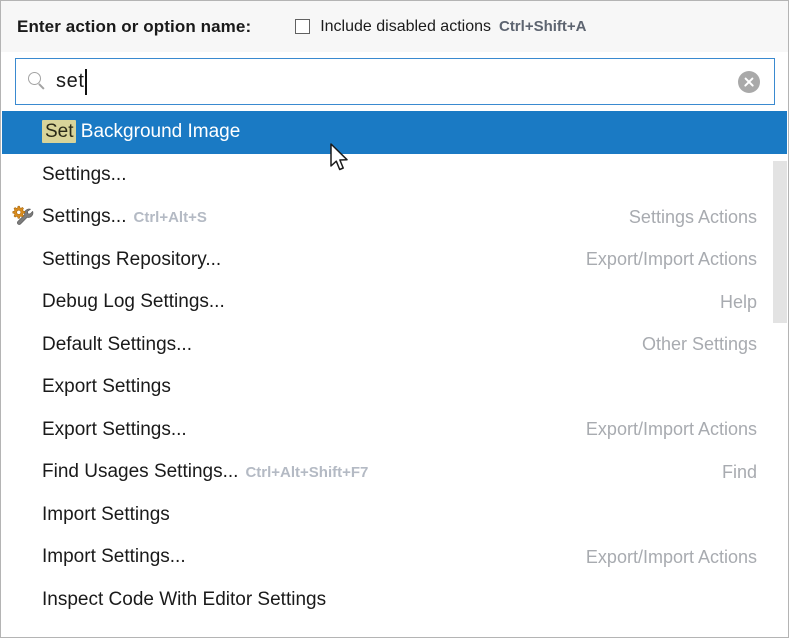 This screenshot has height=638, width=789. What do you see at coordinates (307, 473) in the screenshot?
I see `result-row-shortcut: Ctrl+Alt+Shift+F7` at bounding box center [307, 473].